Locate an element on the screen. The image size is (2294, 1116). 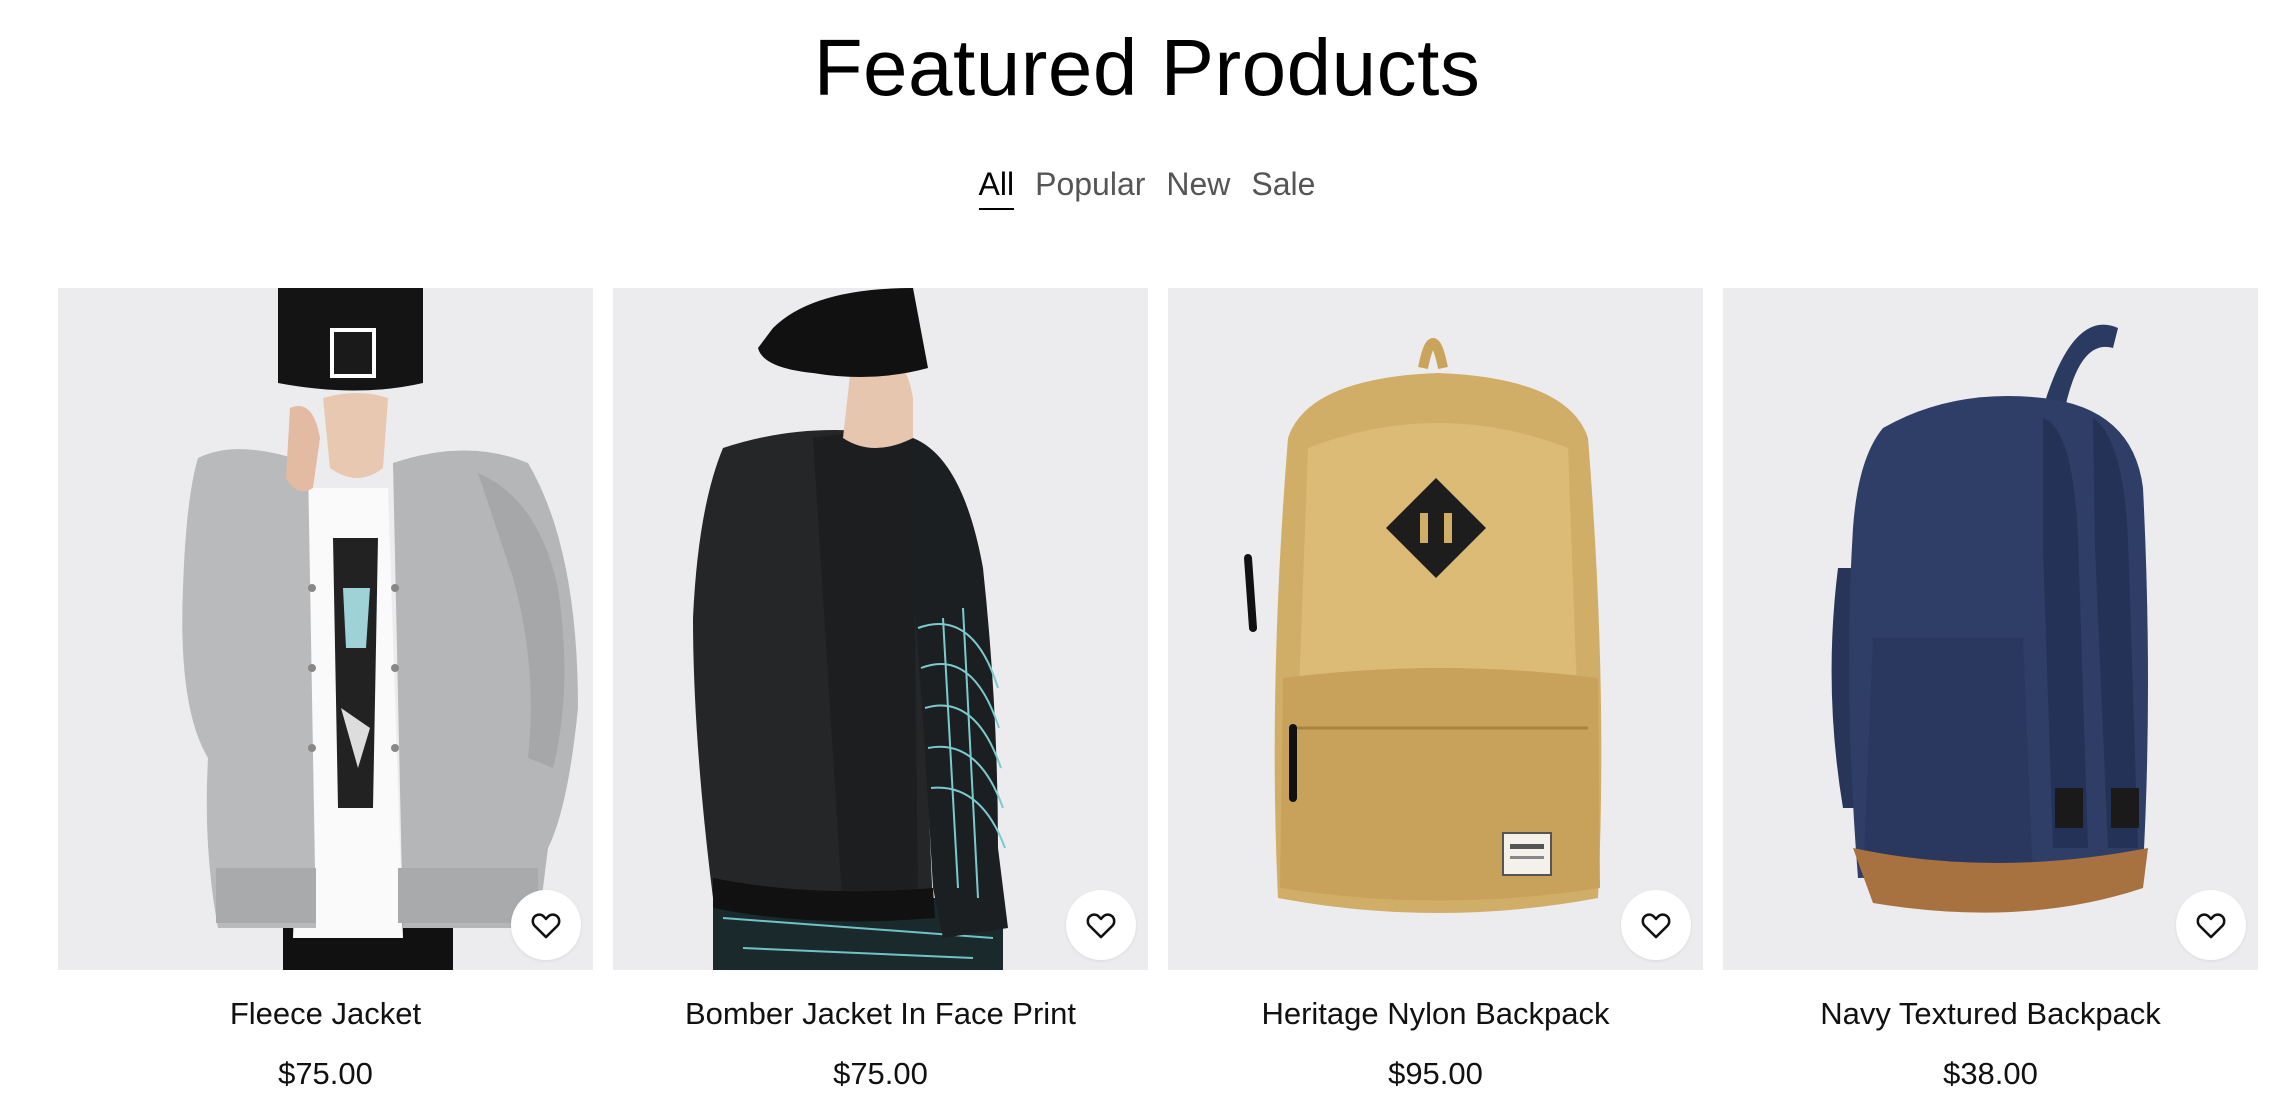
tab-new: New is located at coordinates (1198, 187).